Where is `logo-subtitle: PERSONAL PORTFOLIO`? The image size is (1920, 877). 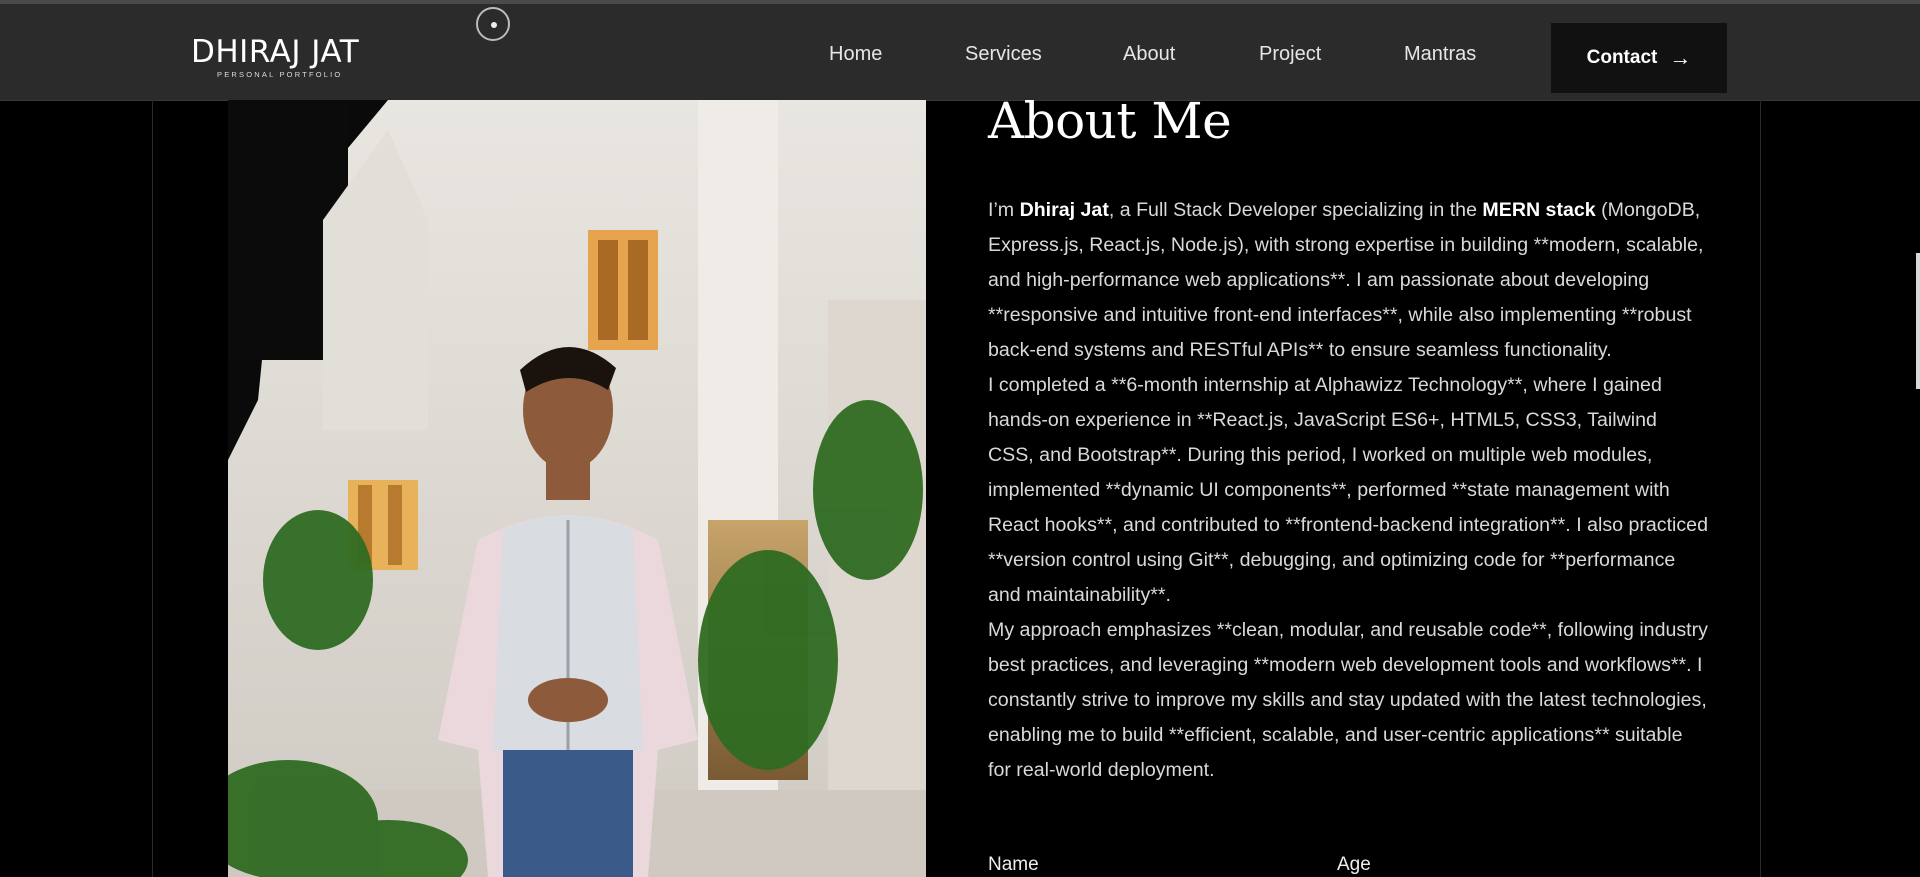
logo-subtitle: PERSONAL PORTFOLIO is located at coordinates (280, 74).